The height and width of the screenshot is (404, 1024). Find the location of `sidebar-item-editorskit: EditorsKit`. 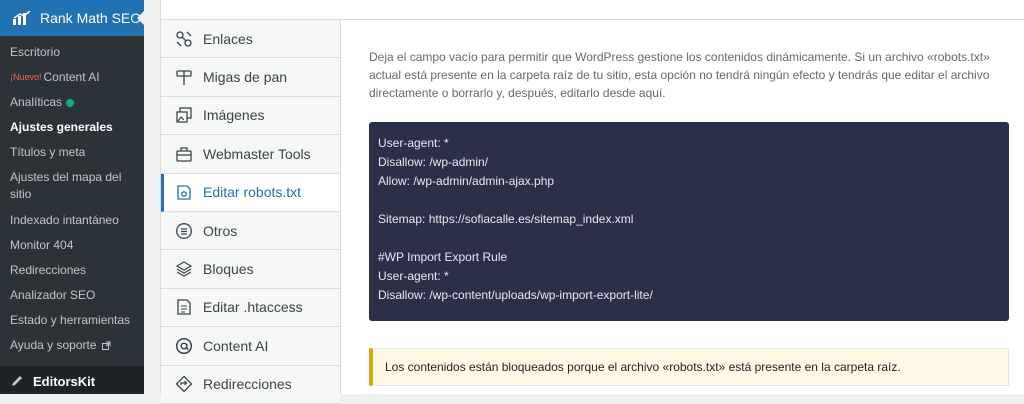

sidebar-item-editorskit: EditorsKit is located at coordinates (72, 381).